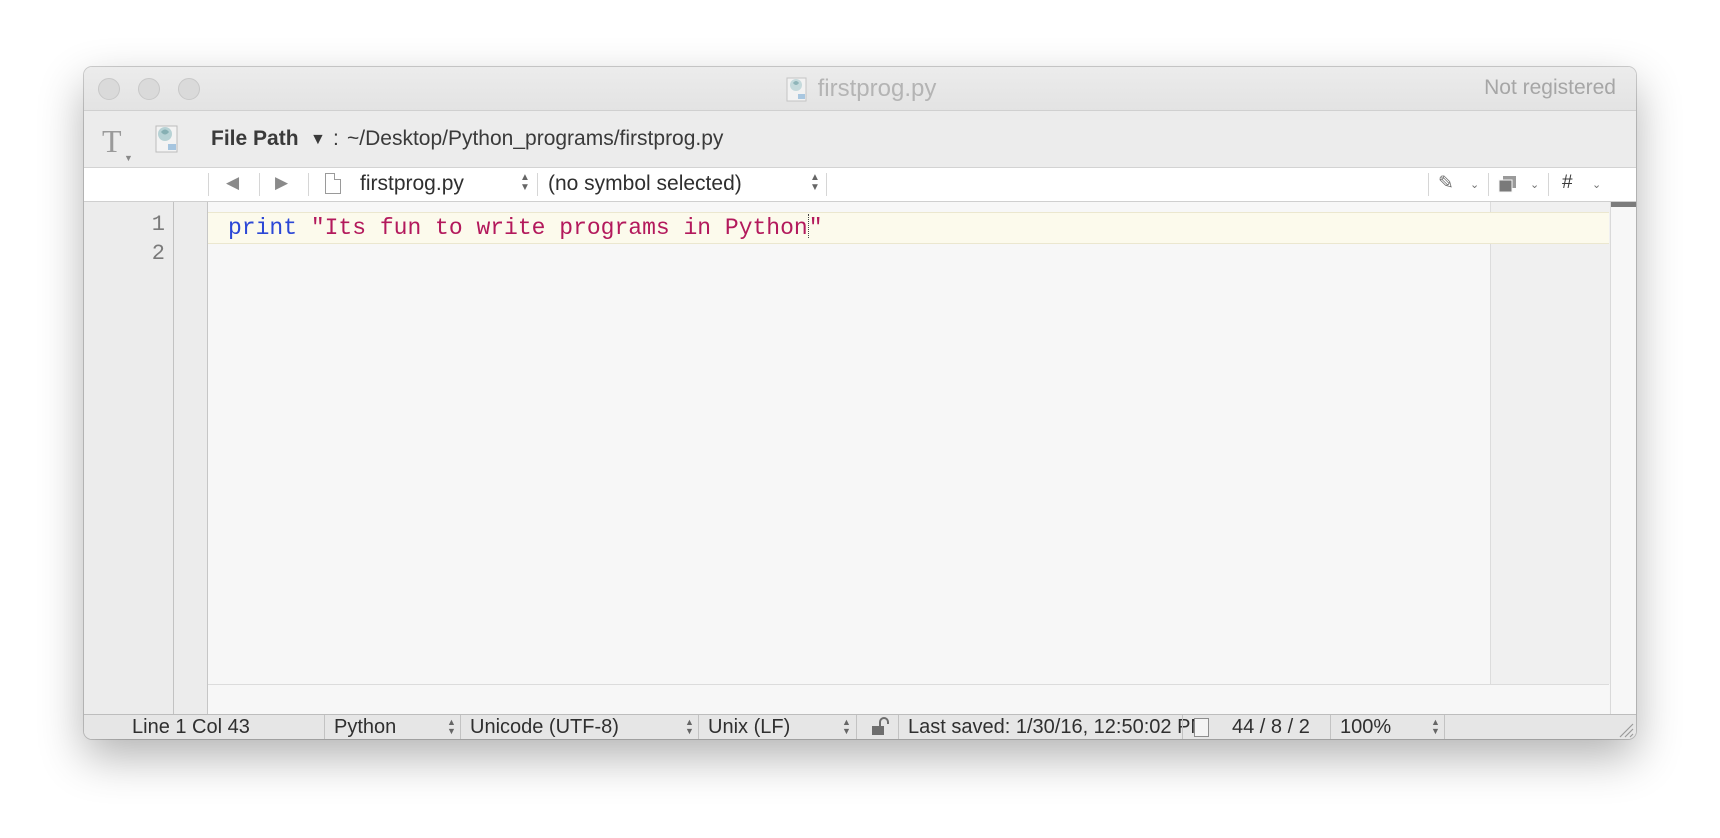 The width and height of the screenshot is (1720, 838). What do you see at coordinates (1625, 729) in the screenshot?
I see `resize-grip-icon` at bounding box center [1625, 729].